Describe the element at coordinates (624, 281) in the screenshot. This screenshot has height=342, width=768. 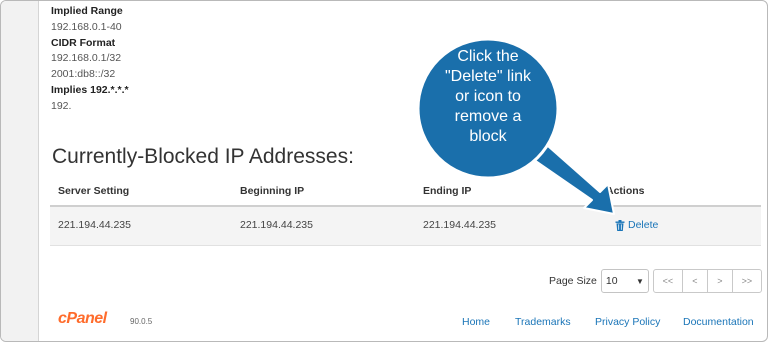
I see `page-size-select: 10 ▼` at that location.